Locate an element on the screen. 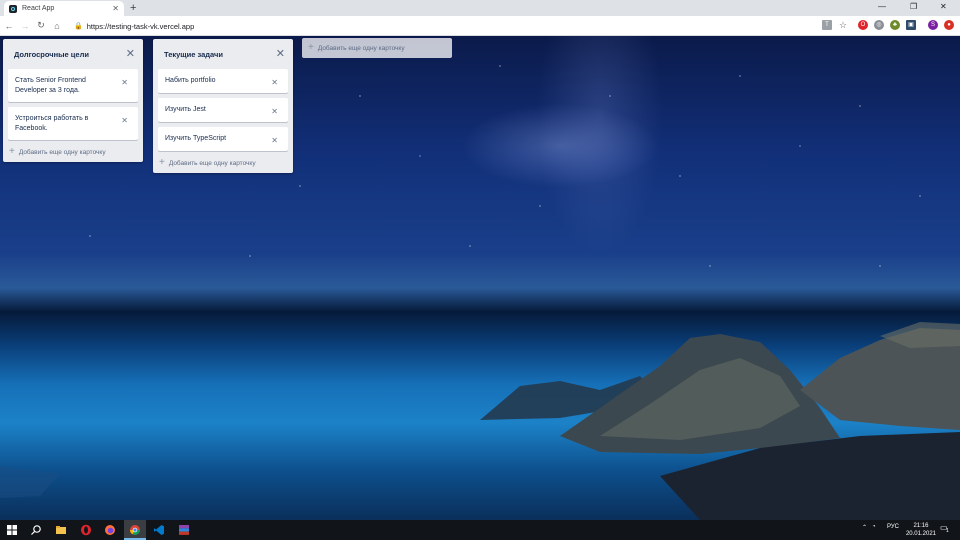  clock-date: 20.01.2021 is located at coordinates (920, 534).